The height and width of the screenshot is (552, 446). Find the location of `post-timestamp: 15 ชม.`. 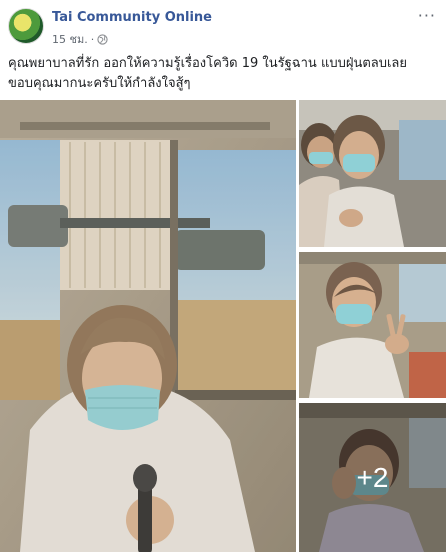

post-timestamp: 15 ชม. is located at coordinates (70, 39).